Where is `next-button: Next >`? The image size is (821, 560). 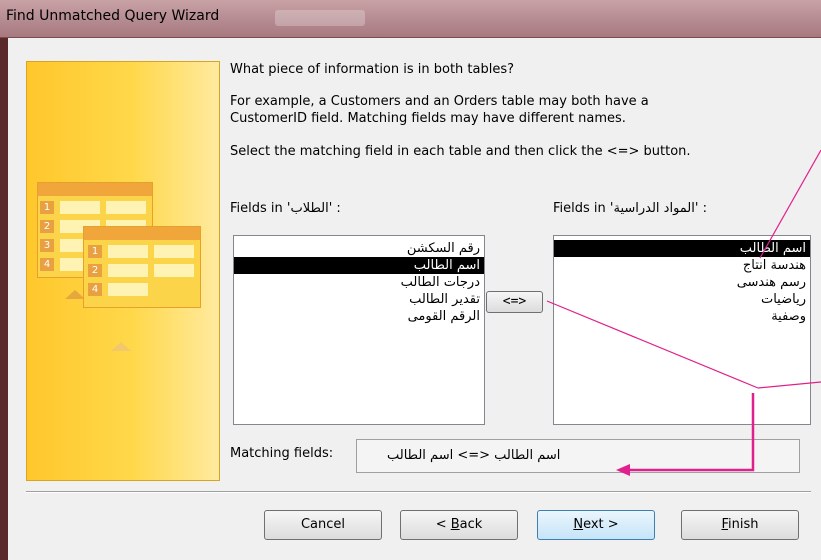
next-button: Next > is located at coordinates (596, 525).